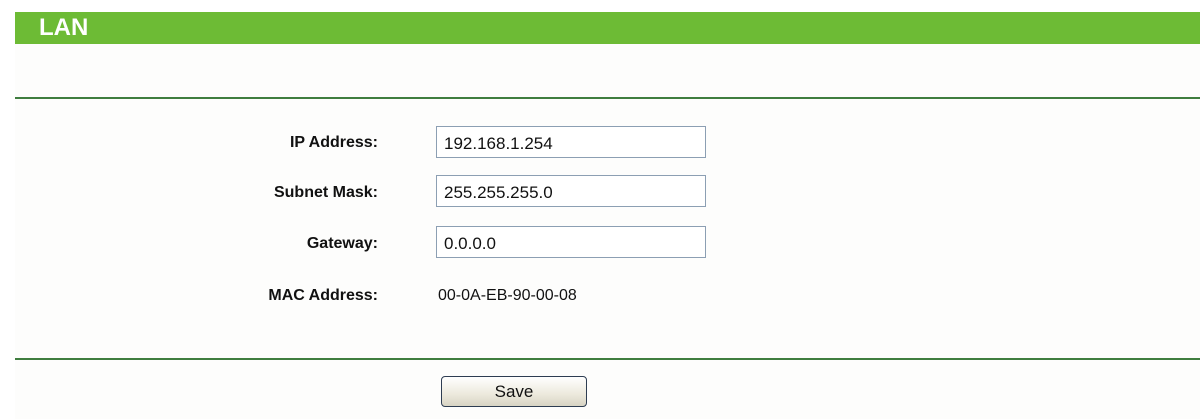  Describe the element at coordinates (507, 295) in the screenshot. I see `mac-address-value: 00-0A-EB-90-00-08` at that location.